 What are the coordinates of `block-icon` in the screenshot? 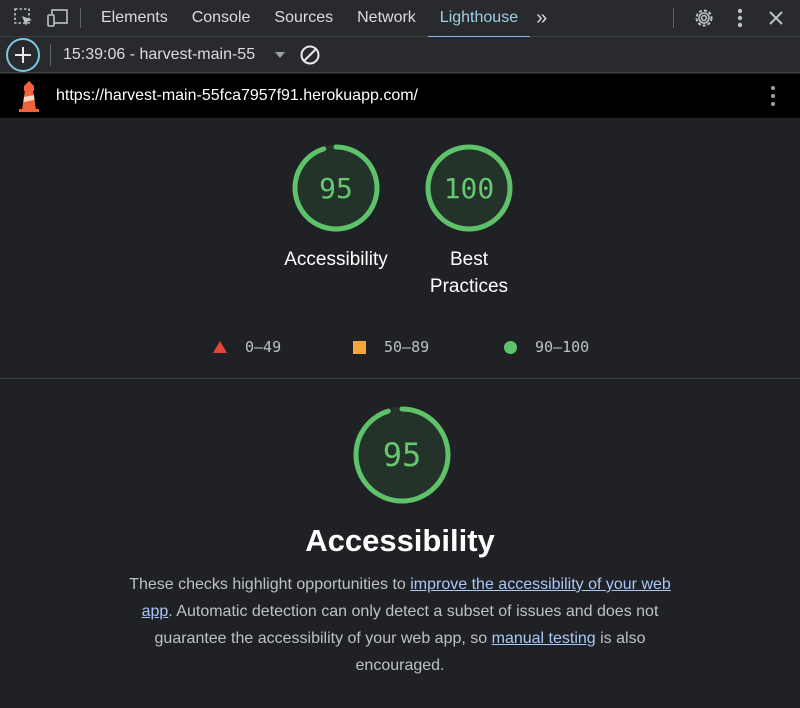 It's located at (310, 54).